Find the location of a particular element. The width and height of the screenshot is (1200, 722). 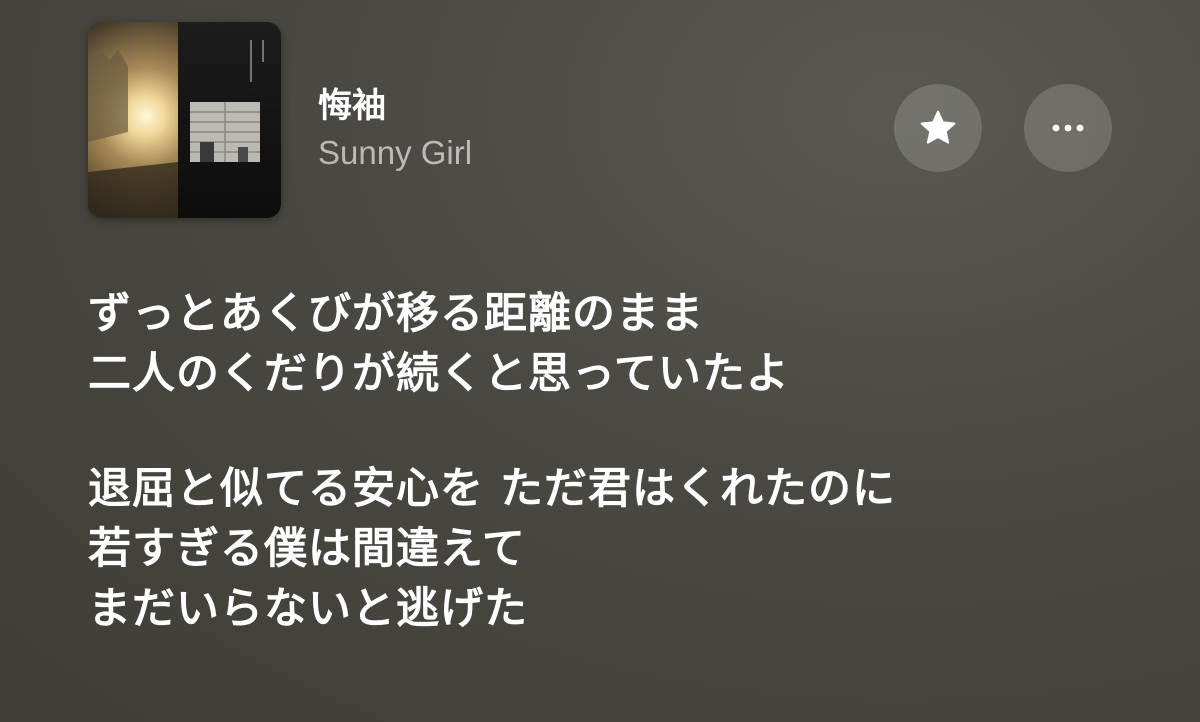

track-title: 悔袖 is located at coordinates (352, 106).